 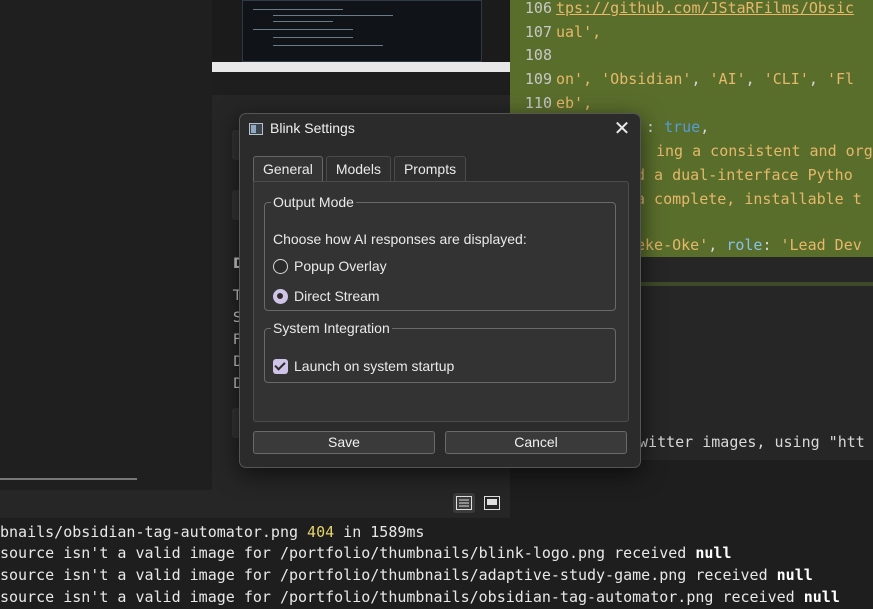 I want to click on code-text: tps://github.com/JStaRFilms/Obsic, so click(x=705, y=8).